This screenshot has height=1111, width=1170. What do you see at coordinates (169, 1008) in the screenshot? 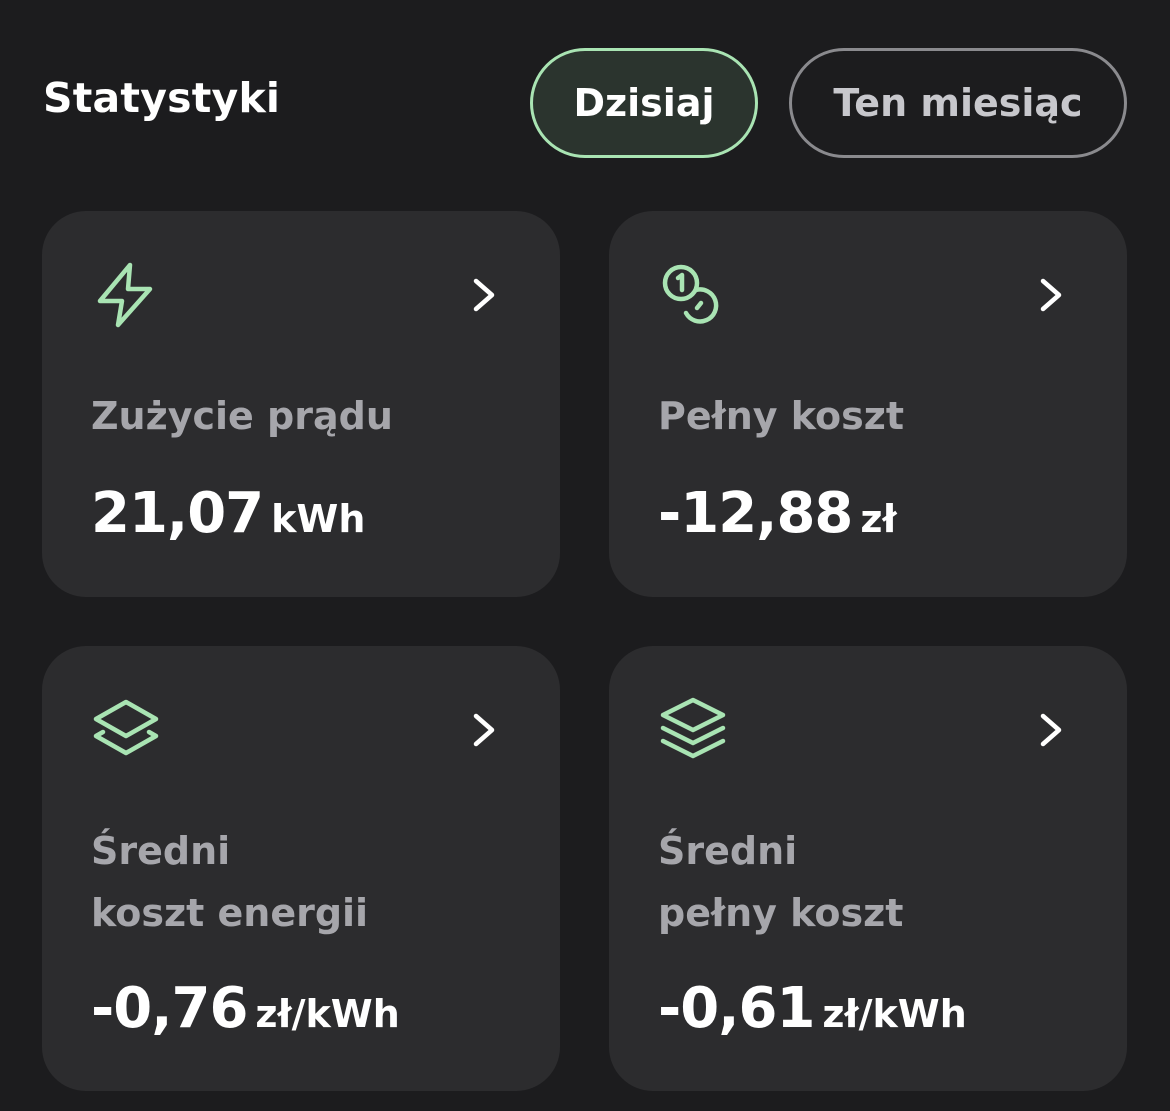
I see `card-value-number: -0,76` at bounding box center [169, 1008].